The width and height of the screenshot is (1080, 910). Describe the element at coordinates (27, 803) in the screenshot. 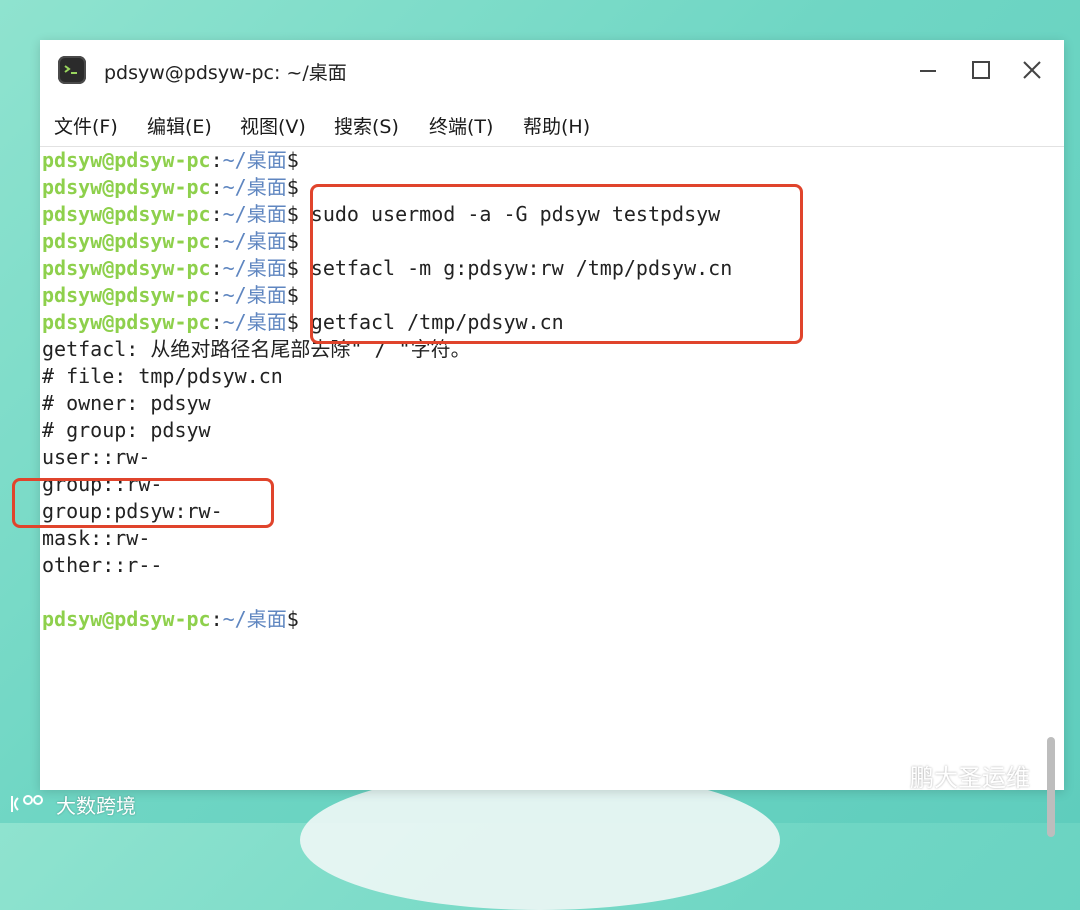

I see `brand-logo-icon` at that location.